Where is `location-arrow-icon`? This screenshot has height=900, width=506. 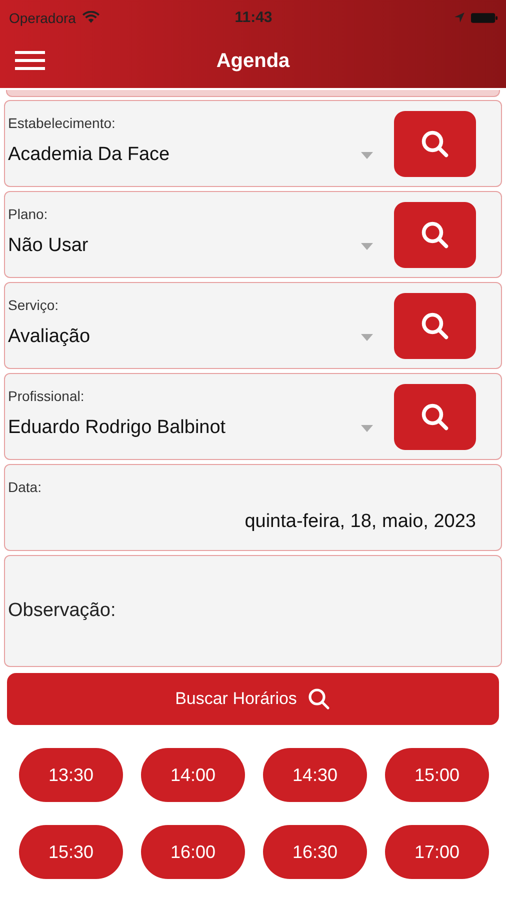
location-arrow-icon is located at coordinates (459, 17).